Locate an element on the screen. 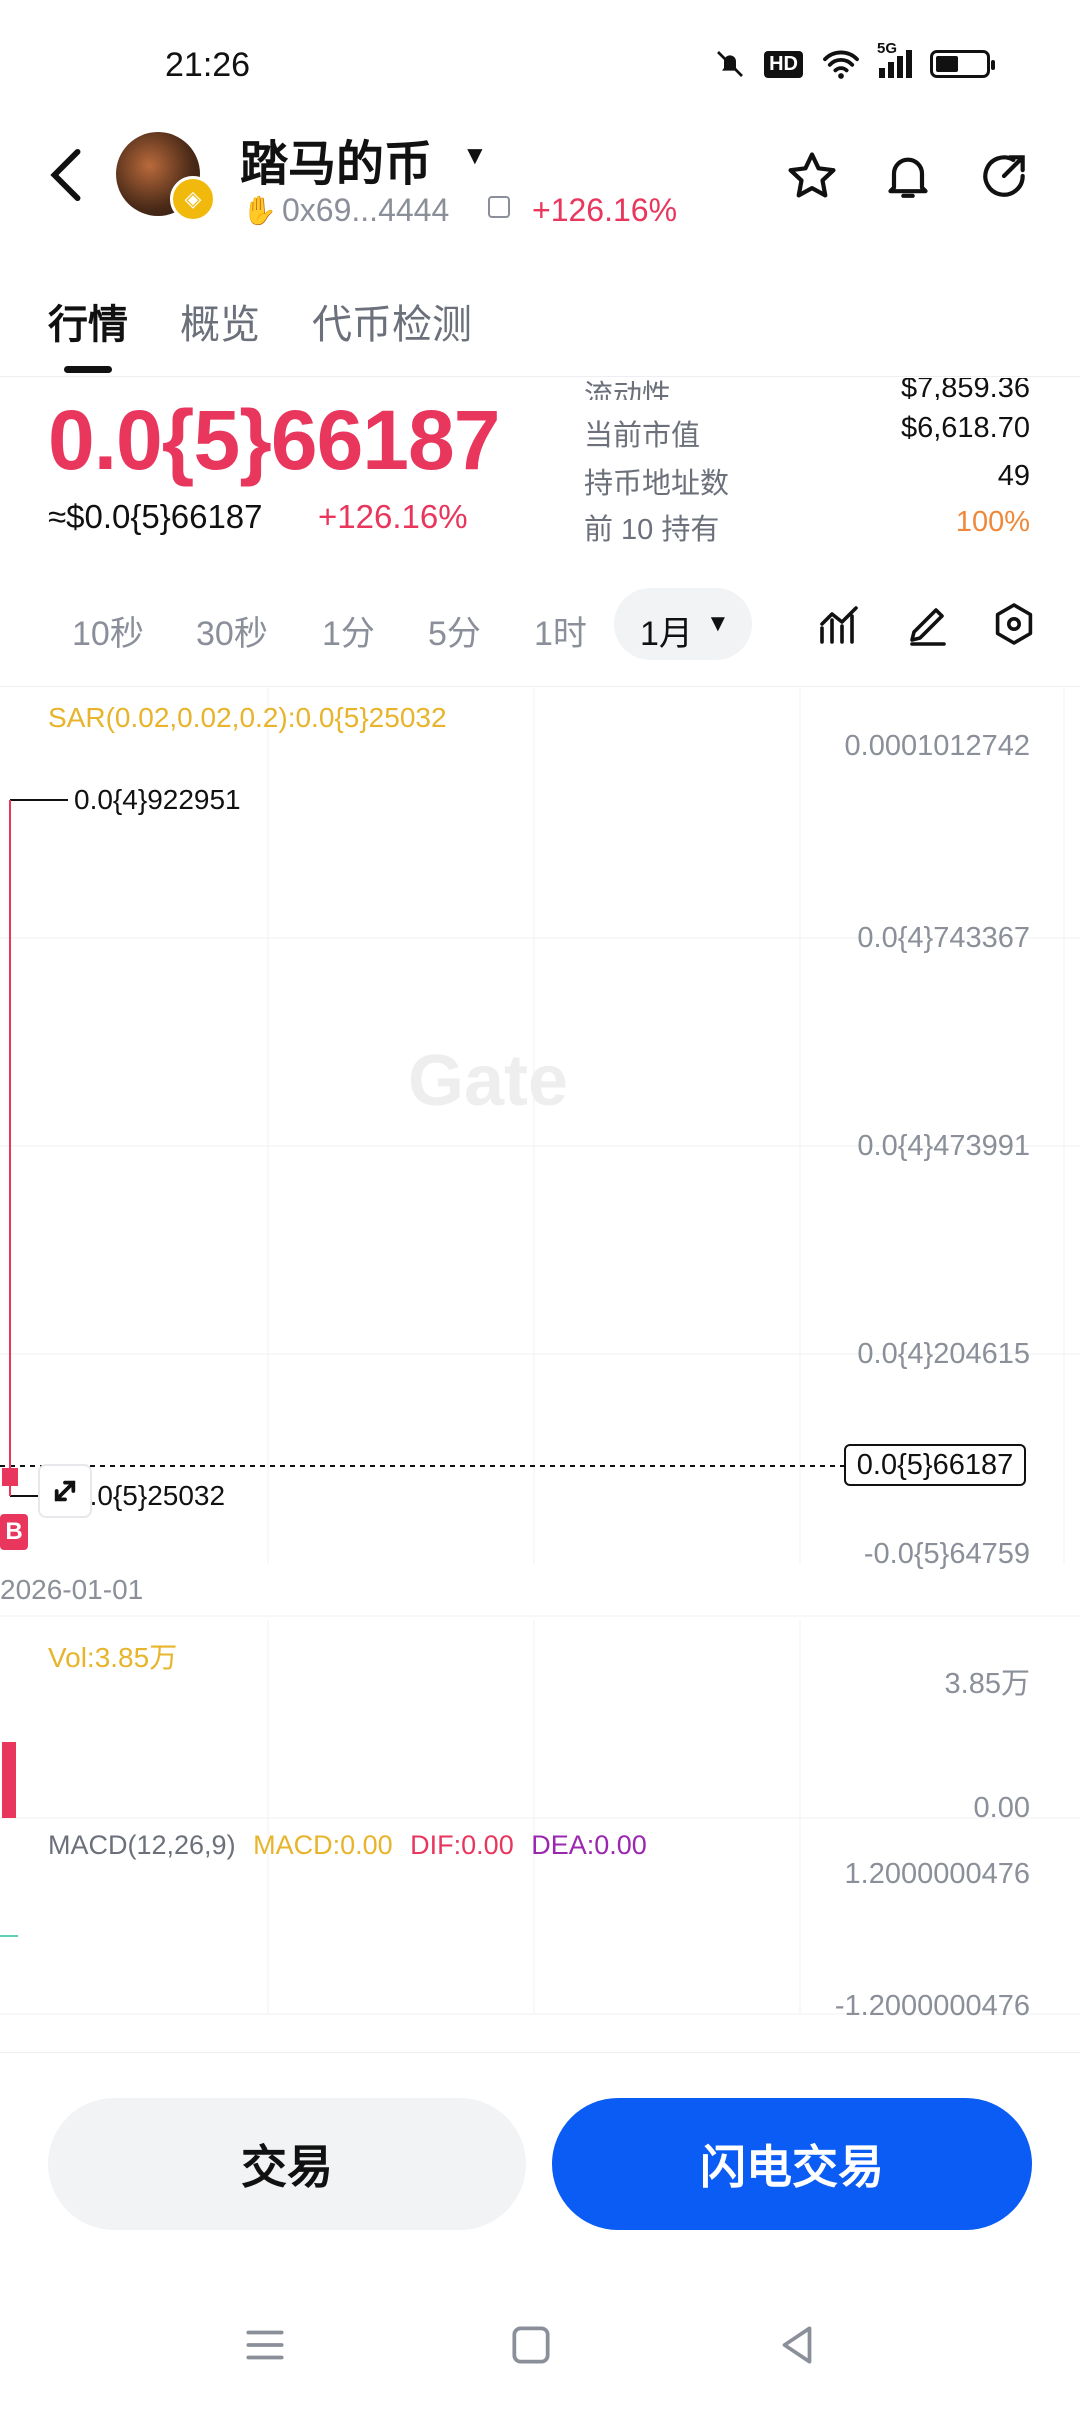  candle-body is located at coordinates (10, 1477).